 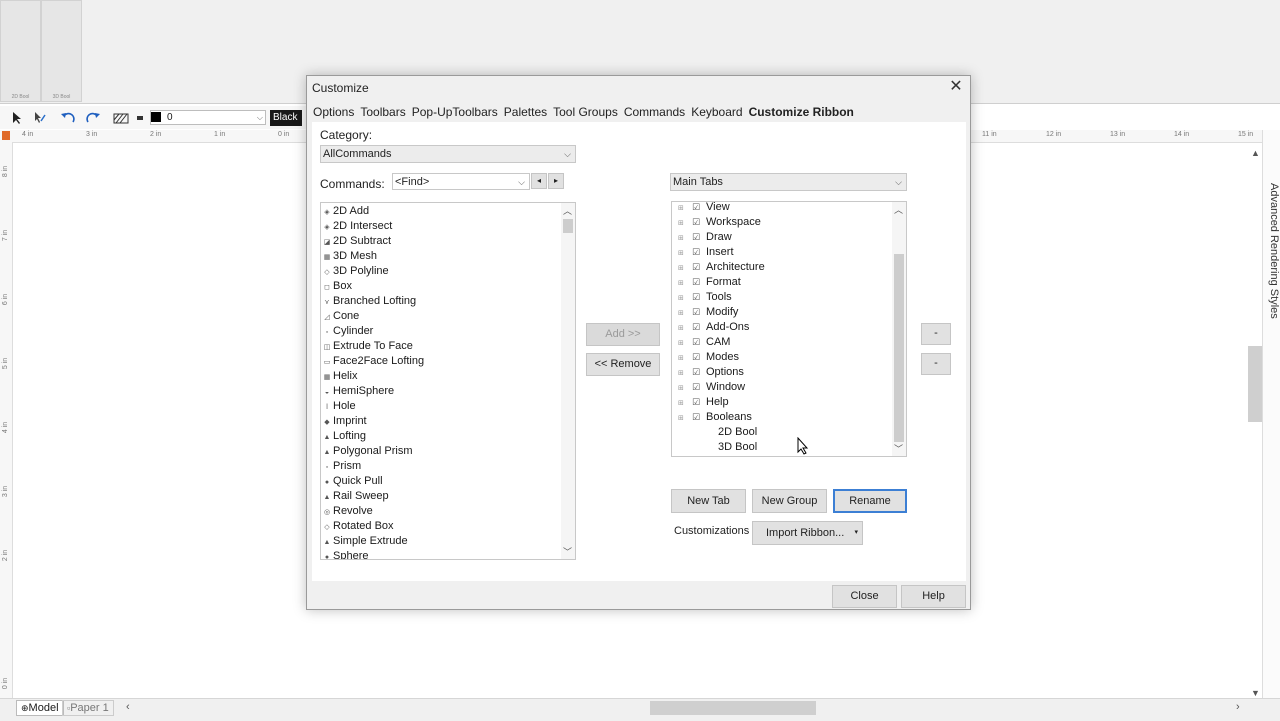 I want to click on ribbon-button-2d-bool: 2D Bool, so click(x=20, y=51).